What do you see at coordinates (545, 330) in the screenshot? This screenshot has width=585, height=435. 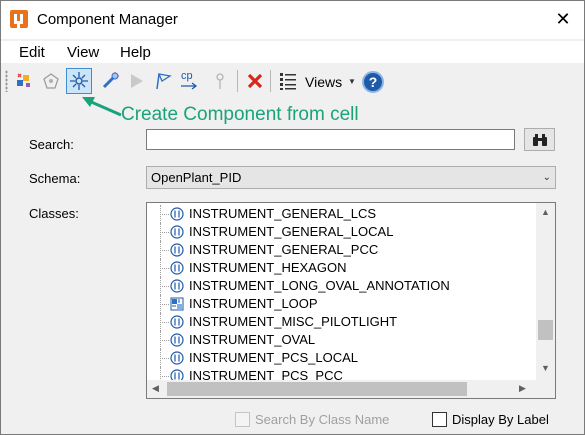 I see `vertical-scroll-thumb` at bounding box center [545, 330].